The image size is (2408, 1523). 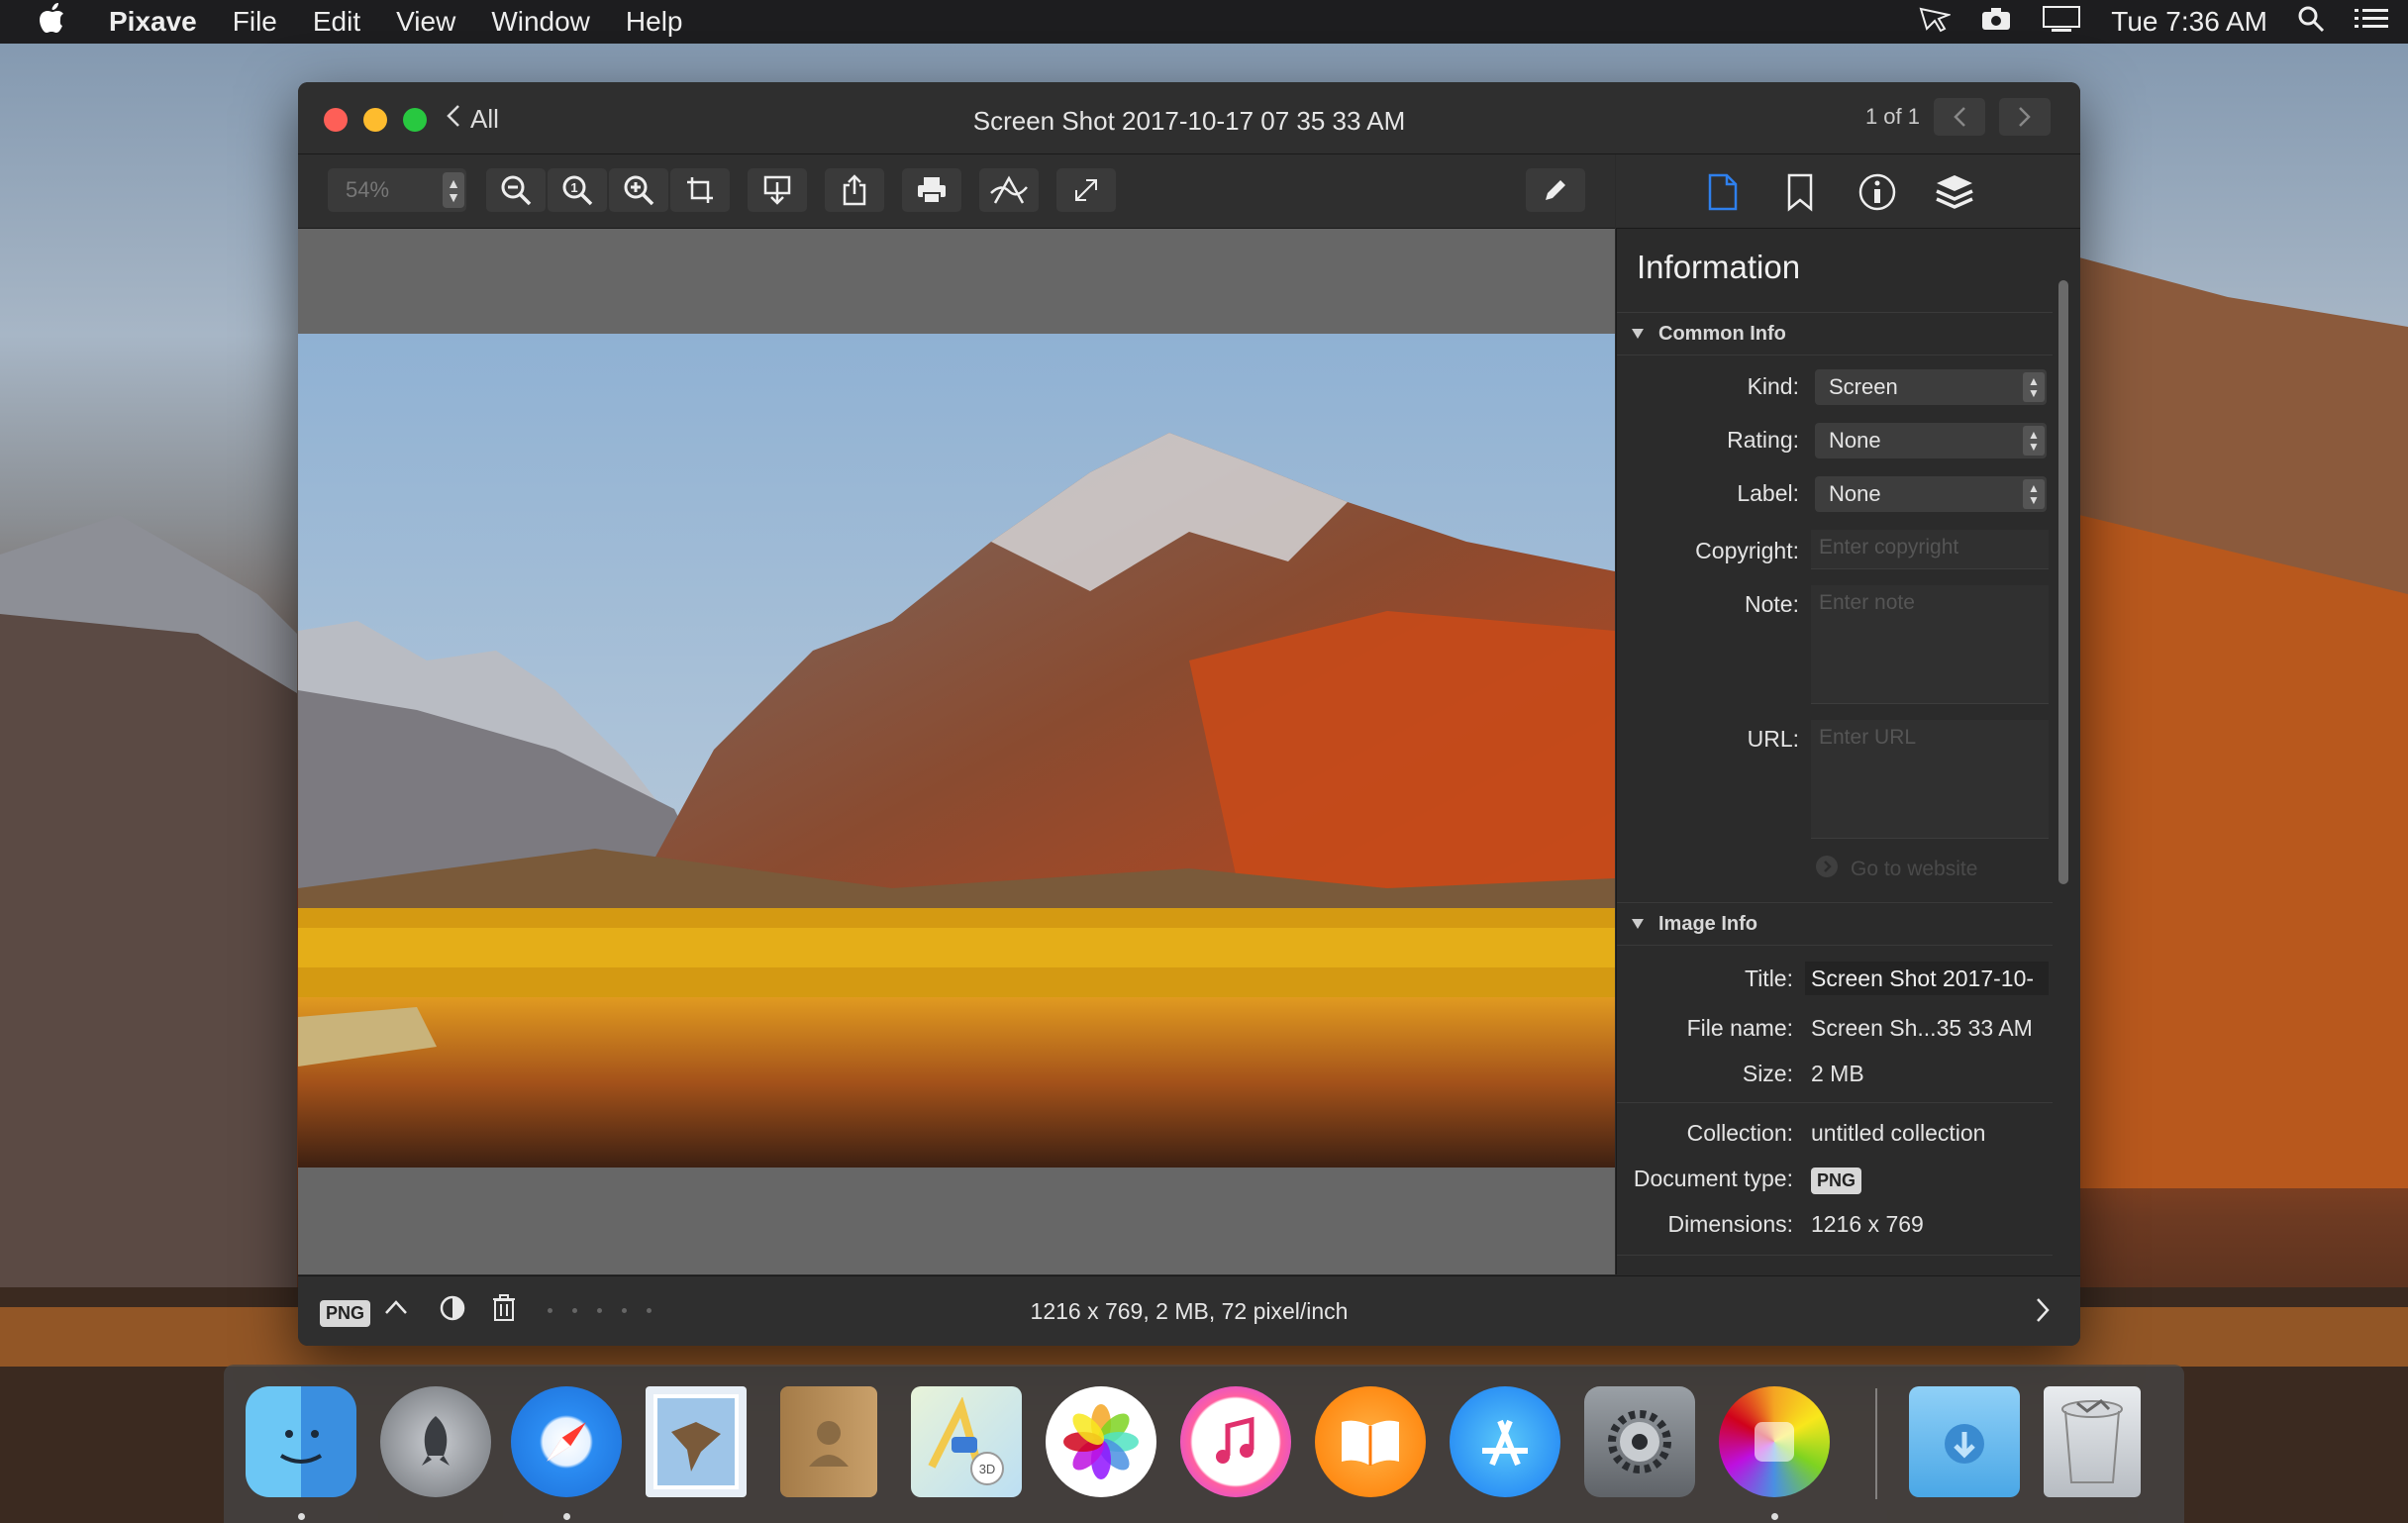 I want to click on download-icon, so click(x=777, y=190).